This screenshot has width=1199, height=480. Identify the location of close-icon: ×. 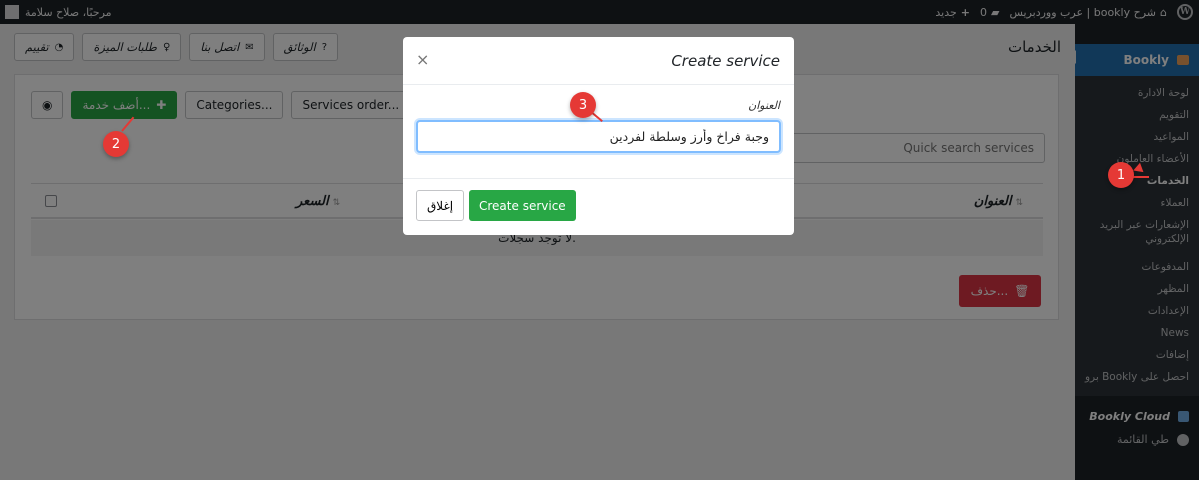
(422, 59).